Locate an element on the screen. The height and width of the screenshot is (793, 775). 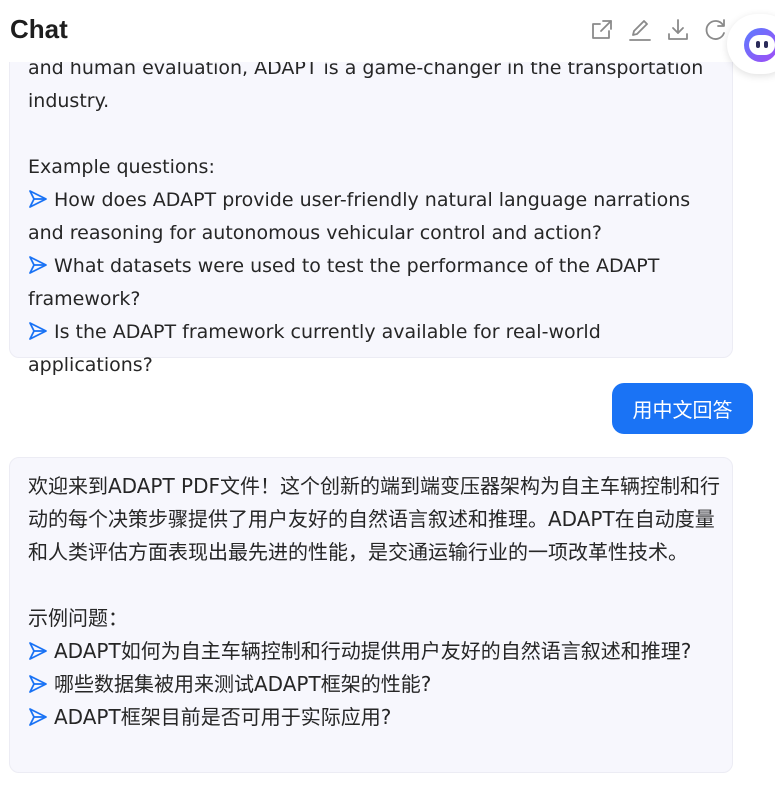
assistant-avatar-button is located at coordinates (751, 44).